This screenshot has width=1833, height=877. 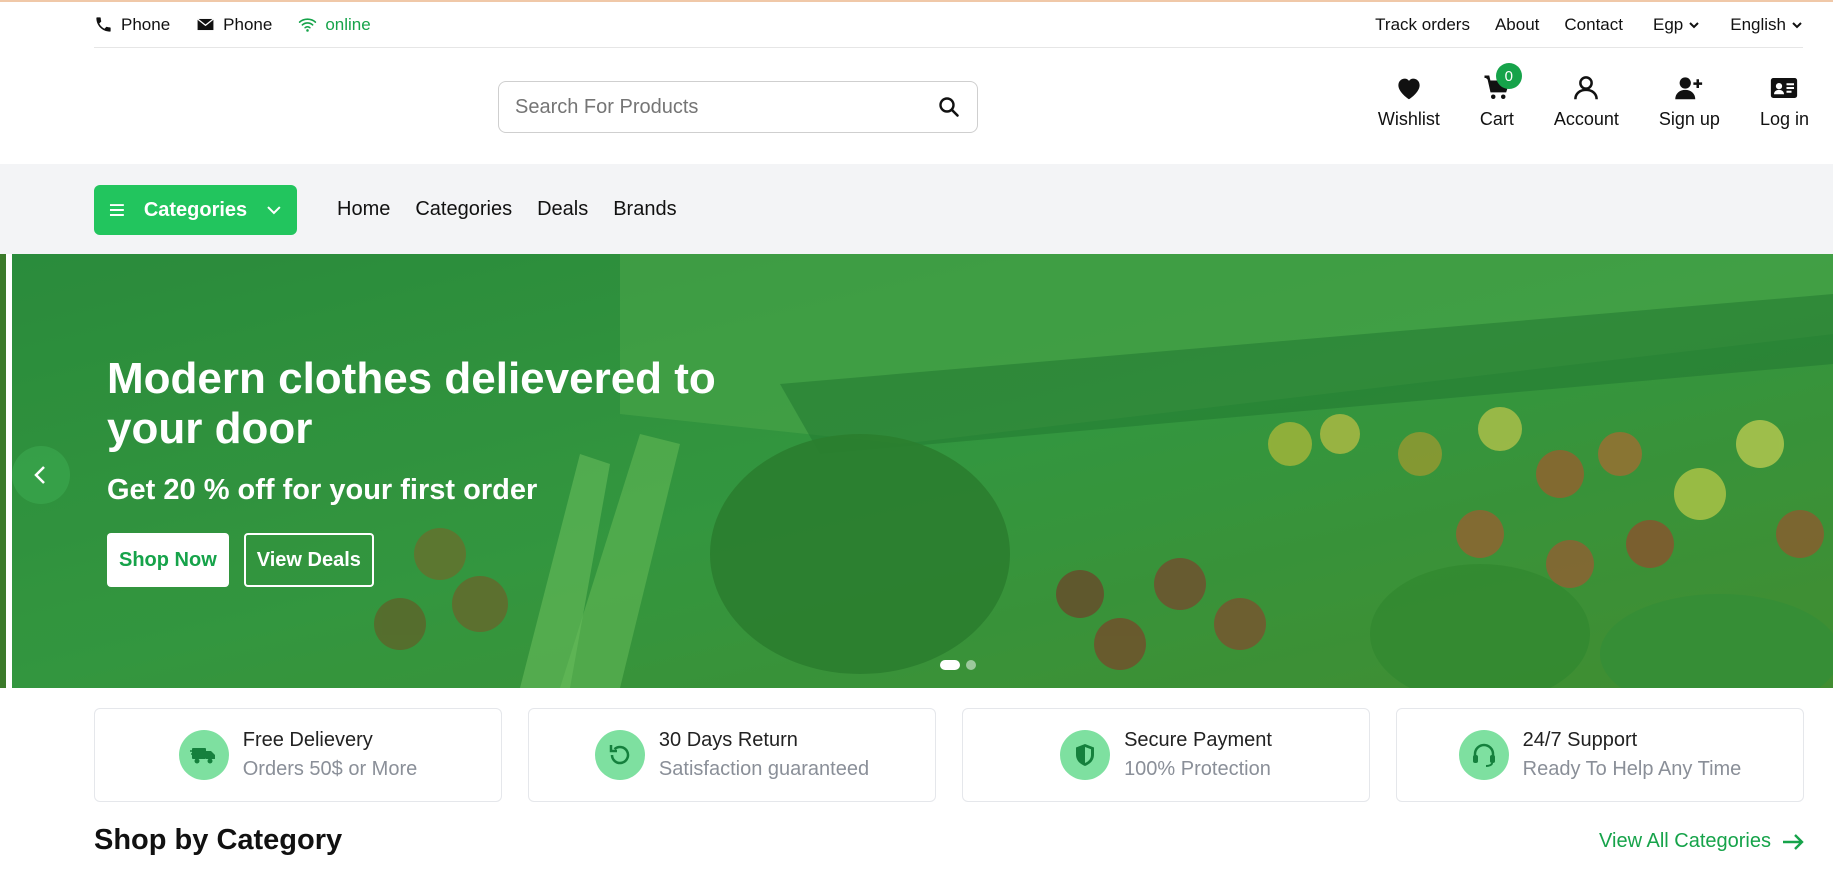 I want to click on feature-title: 24/7 Support, so click(x=1580, y=740).